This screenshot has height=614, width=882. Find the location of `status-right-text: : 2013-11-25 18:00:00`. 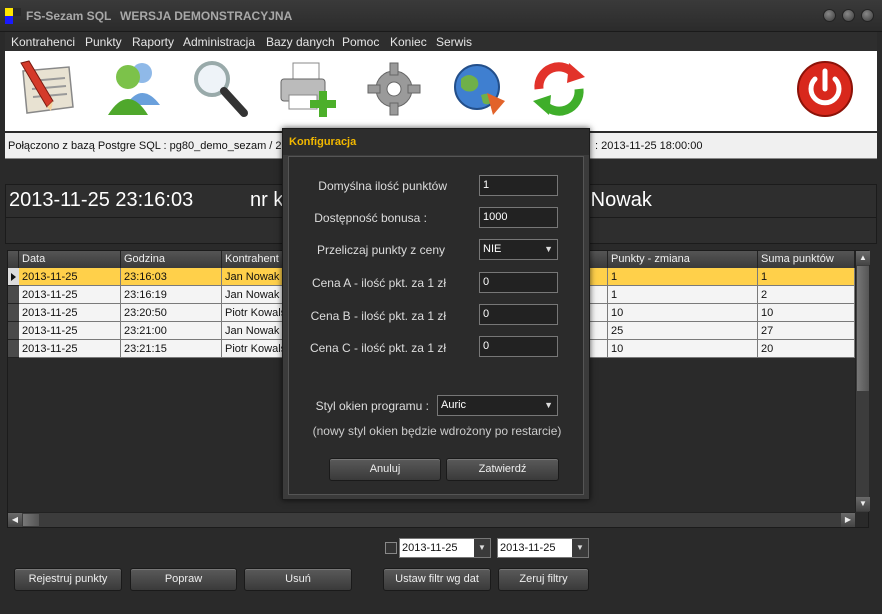

status-right-text: : 2013-11-25 18:00:00 is located at coordinates (649, 146).